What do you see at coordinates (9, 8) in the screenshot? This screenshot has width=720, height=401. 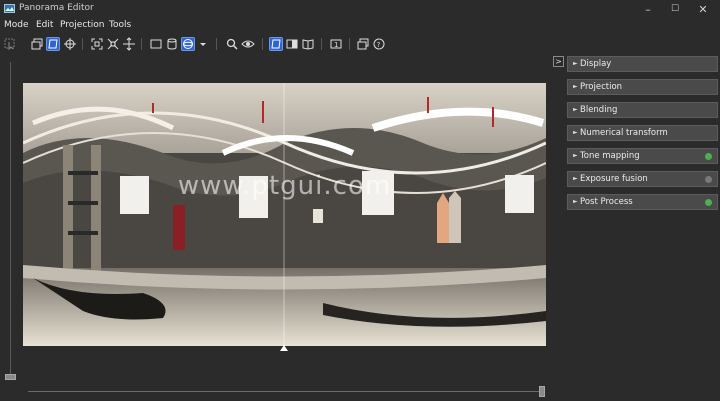 I see `app-icon` at bounding box center [9, 8].